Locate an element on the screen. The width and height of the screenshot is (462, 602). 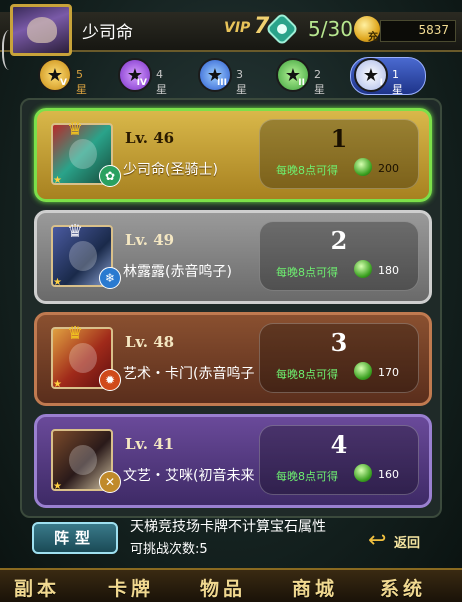
return-arrow-icon: ↩ is located at coordinates (377, 540).